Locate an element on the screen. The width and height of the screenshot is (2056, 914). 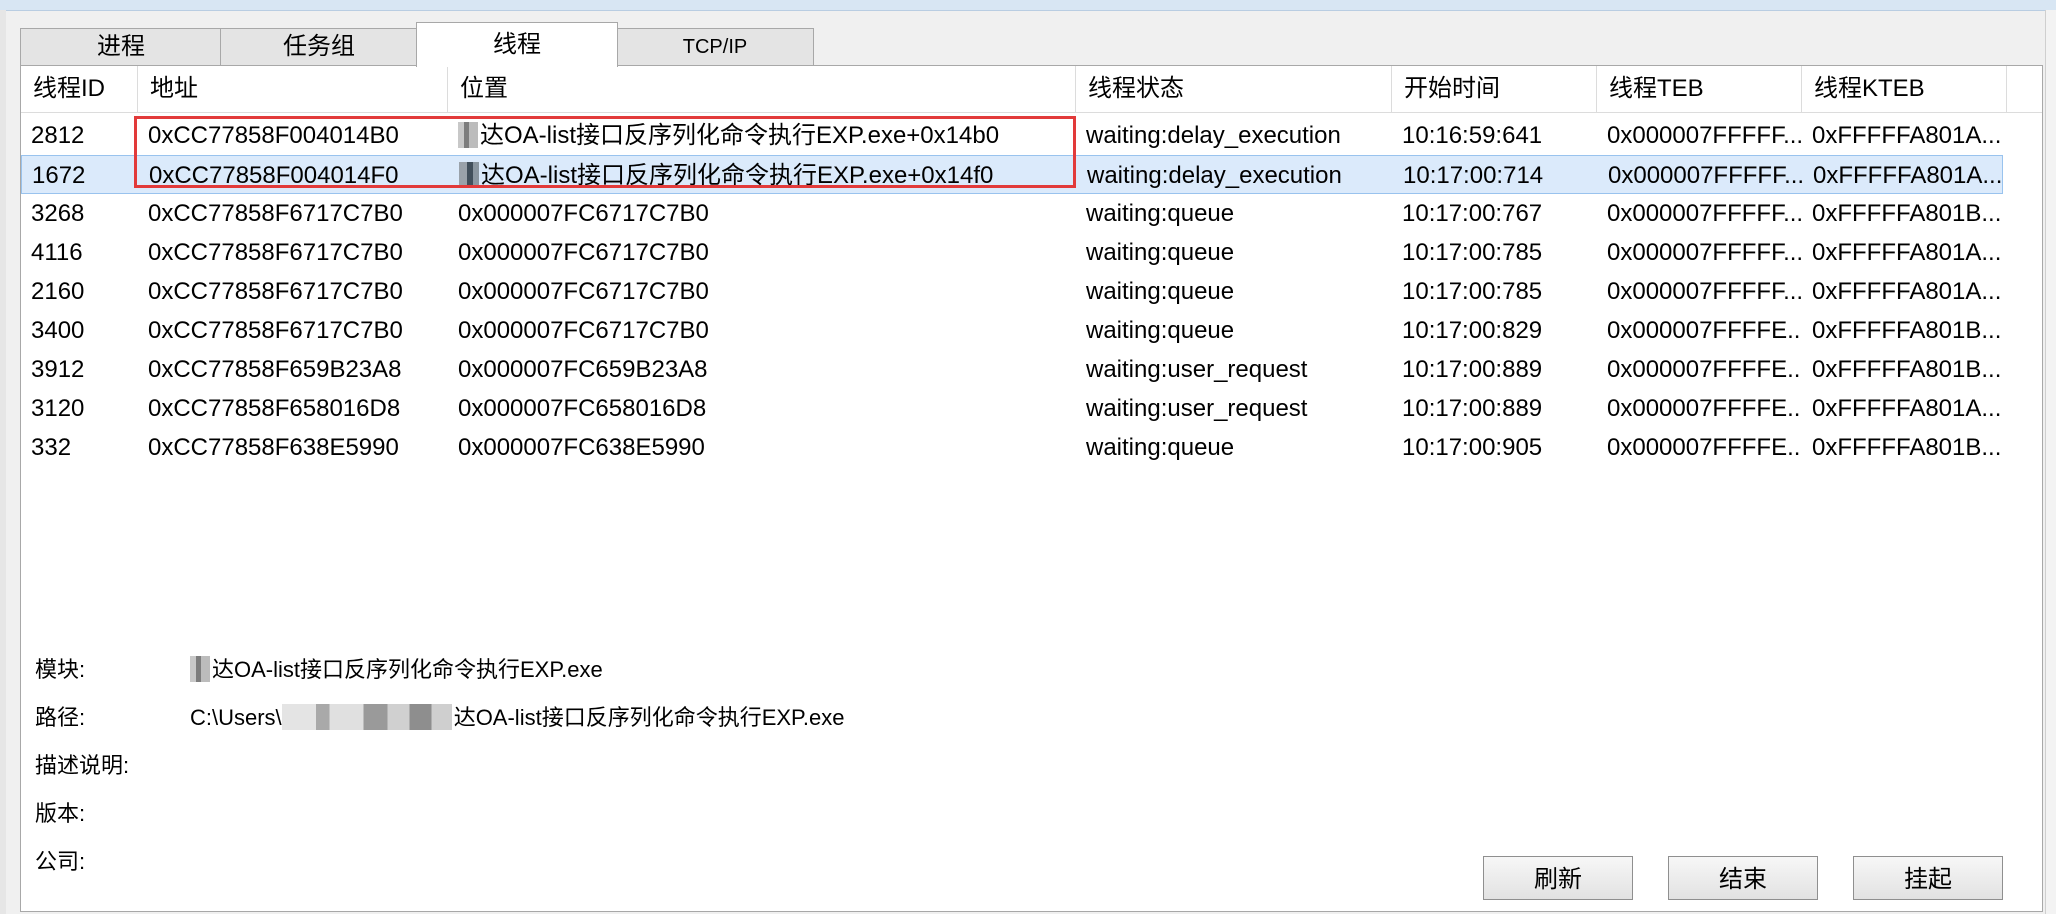
column-header-start-time: 开始时间 is located at coordinates (1494, 89).